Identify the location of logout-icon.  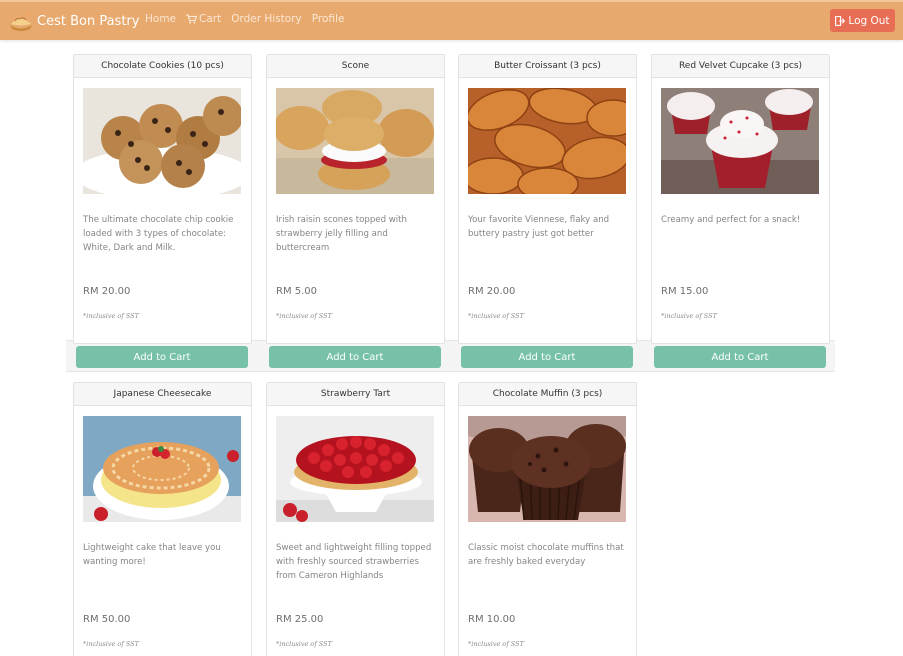
(840, 20).